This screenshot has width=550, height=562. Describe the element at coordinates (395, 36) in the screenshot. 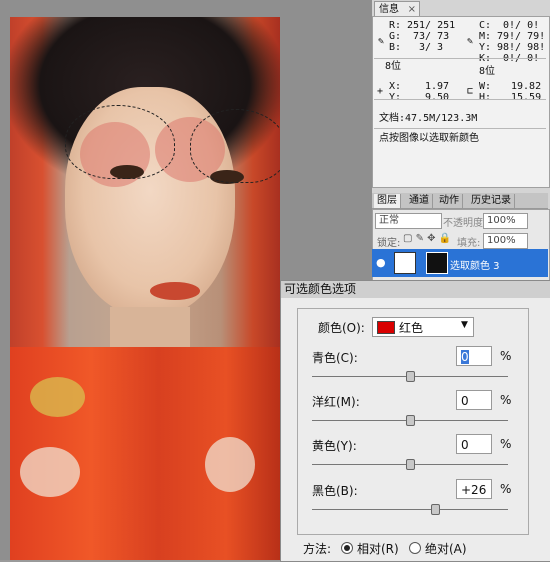

I see `g-label: G:` at that location.